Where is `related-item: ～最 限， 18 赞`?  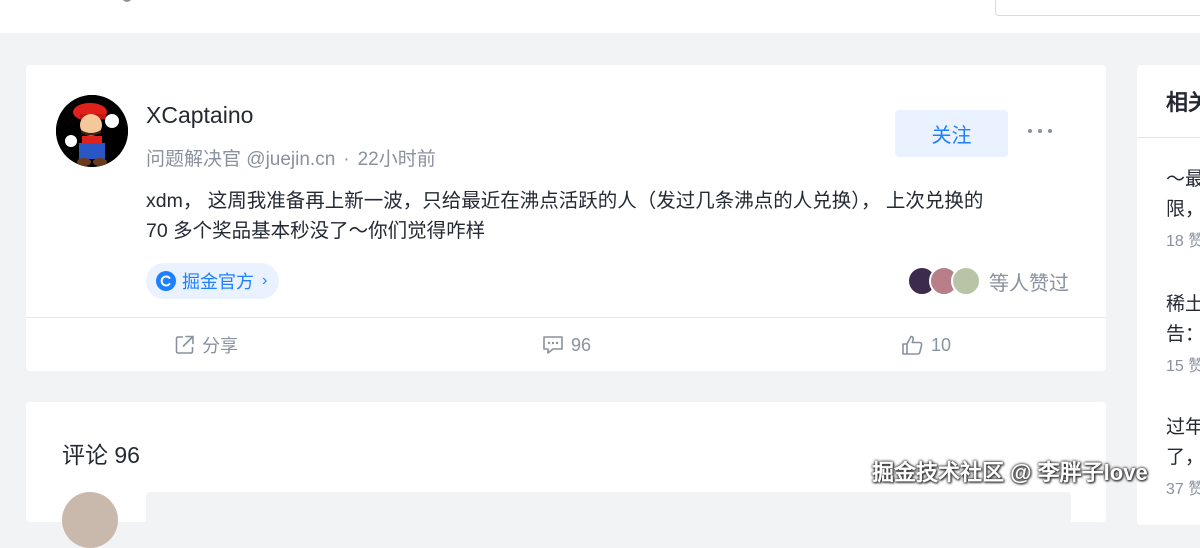 related-item: ～最 限， 18 赞 is located at coordinates (1183, 208).